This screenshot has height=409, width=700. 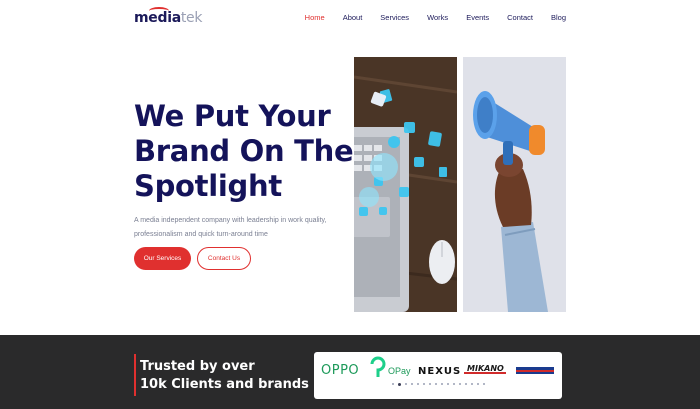 I want to click on hero-title-line-2: Brand On The, so click(x=244, y=151).